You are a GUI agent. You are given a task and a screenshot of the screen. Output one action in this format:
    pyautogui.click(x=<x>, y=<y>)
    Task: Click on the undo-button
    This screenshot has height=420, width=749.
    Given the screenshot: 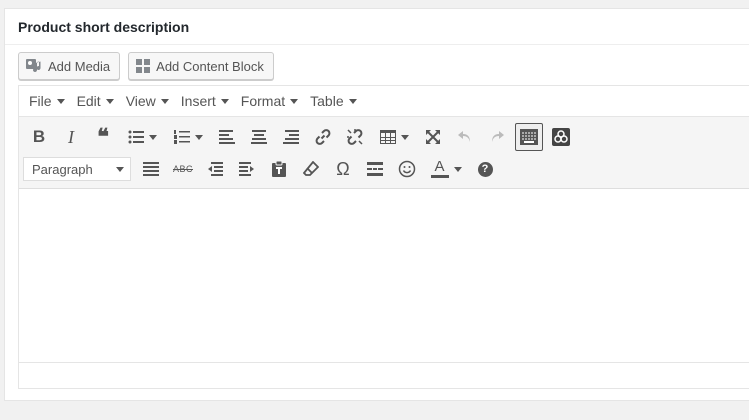 What is the action you would take?
    pyautogui.click(x=465, y=137)
    